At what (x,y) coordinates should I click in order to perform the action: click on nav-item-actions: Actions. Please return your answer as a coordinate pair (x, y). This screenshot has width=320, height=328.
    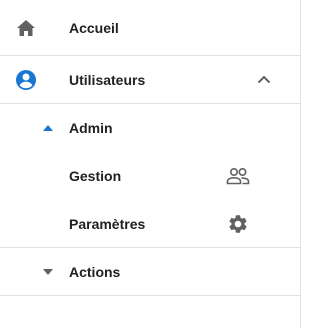
    Looking at the image, I should click on (150, 272).